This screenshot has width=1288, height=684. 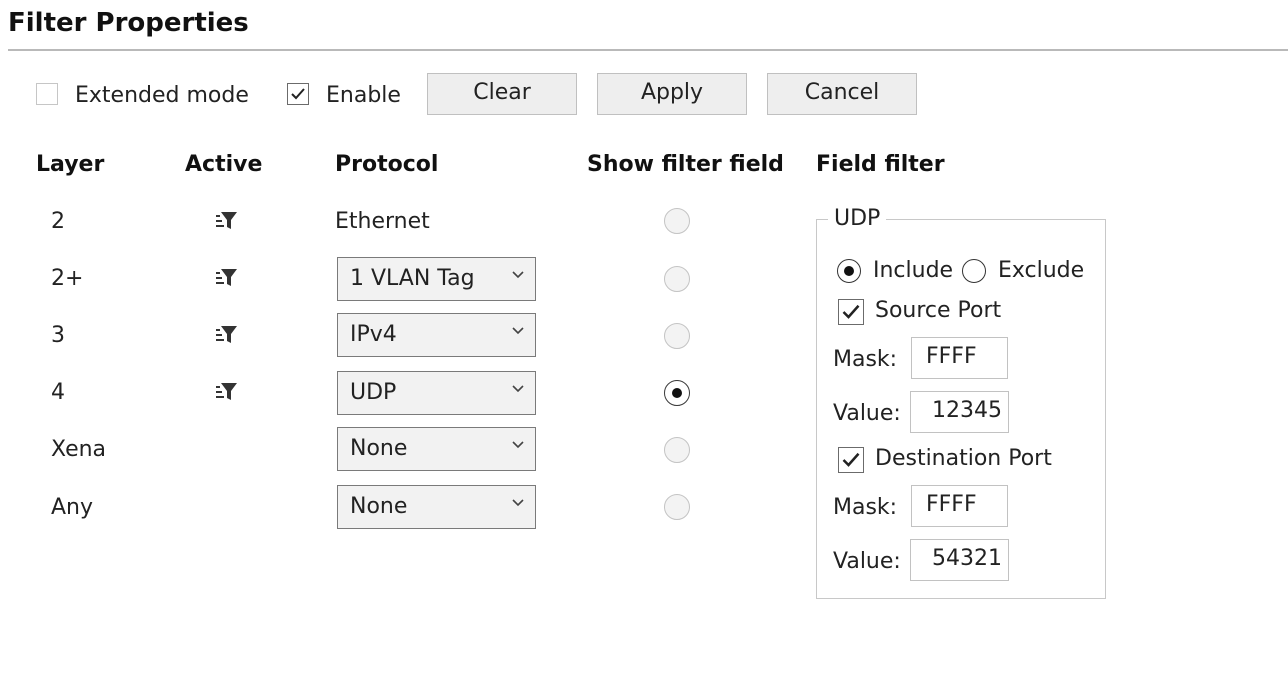 I want to click on column-header-active: Active, so click(x=224, y=164).